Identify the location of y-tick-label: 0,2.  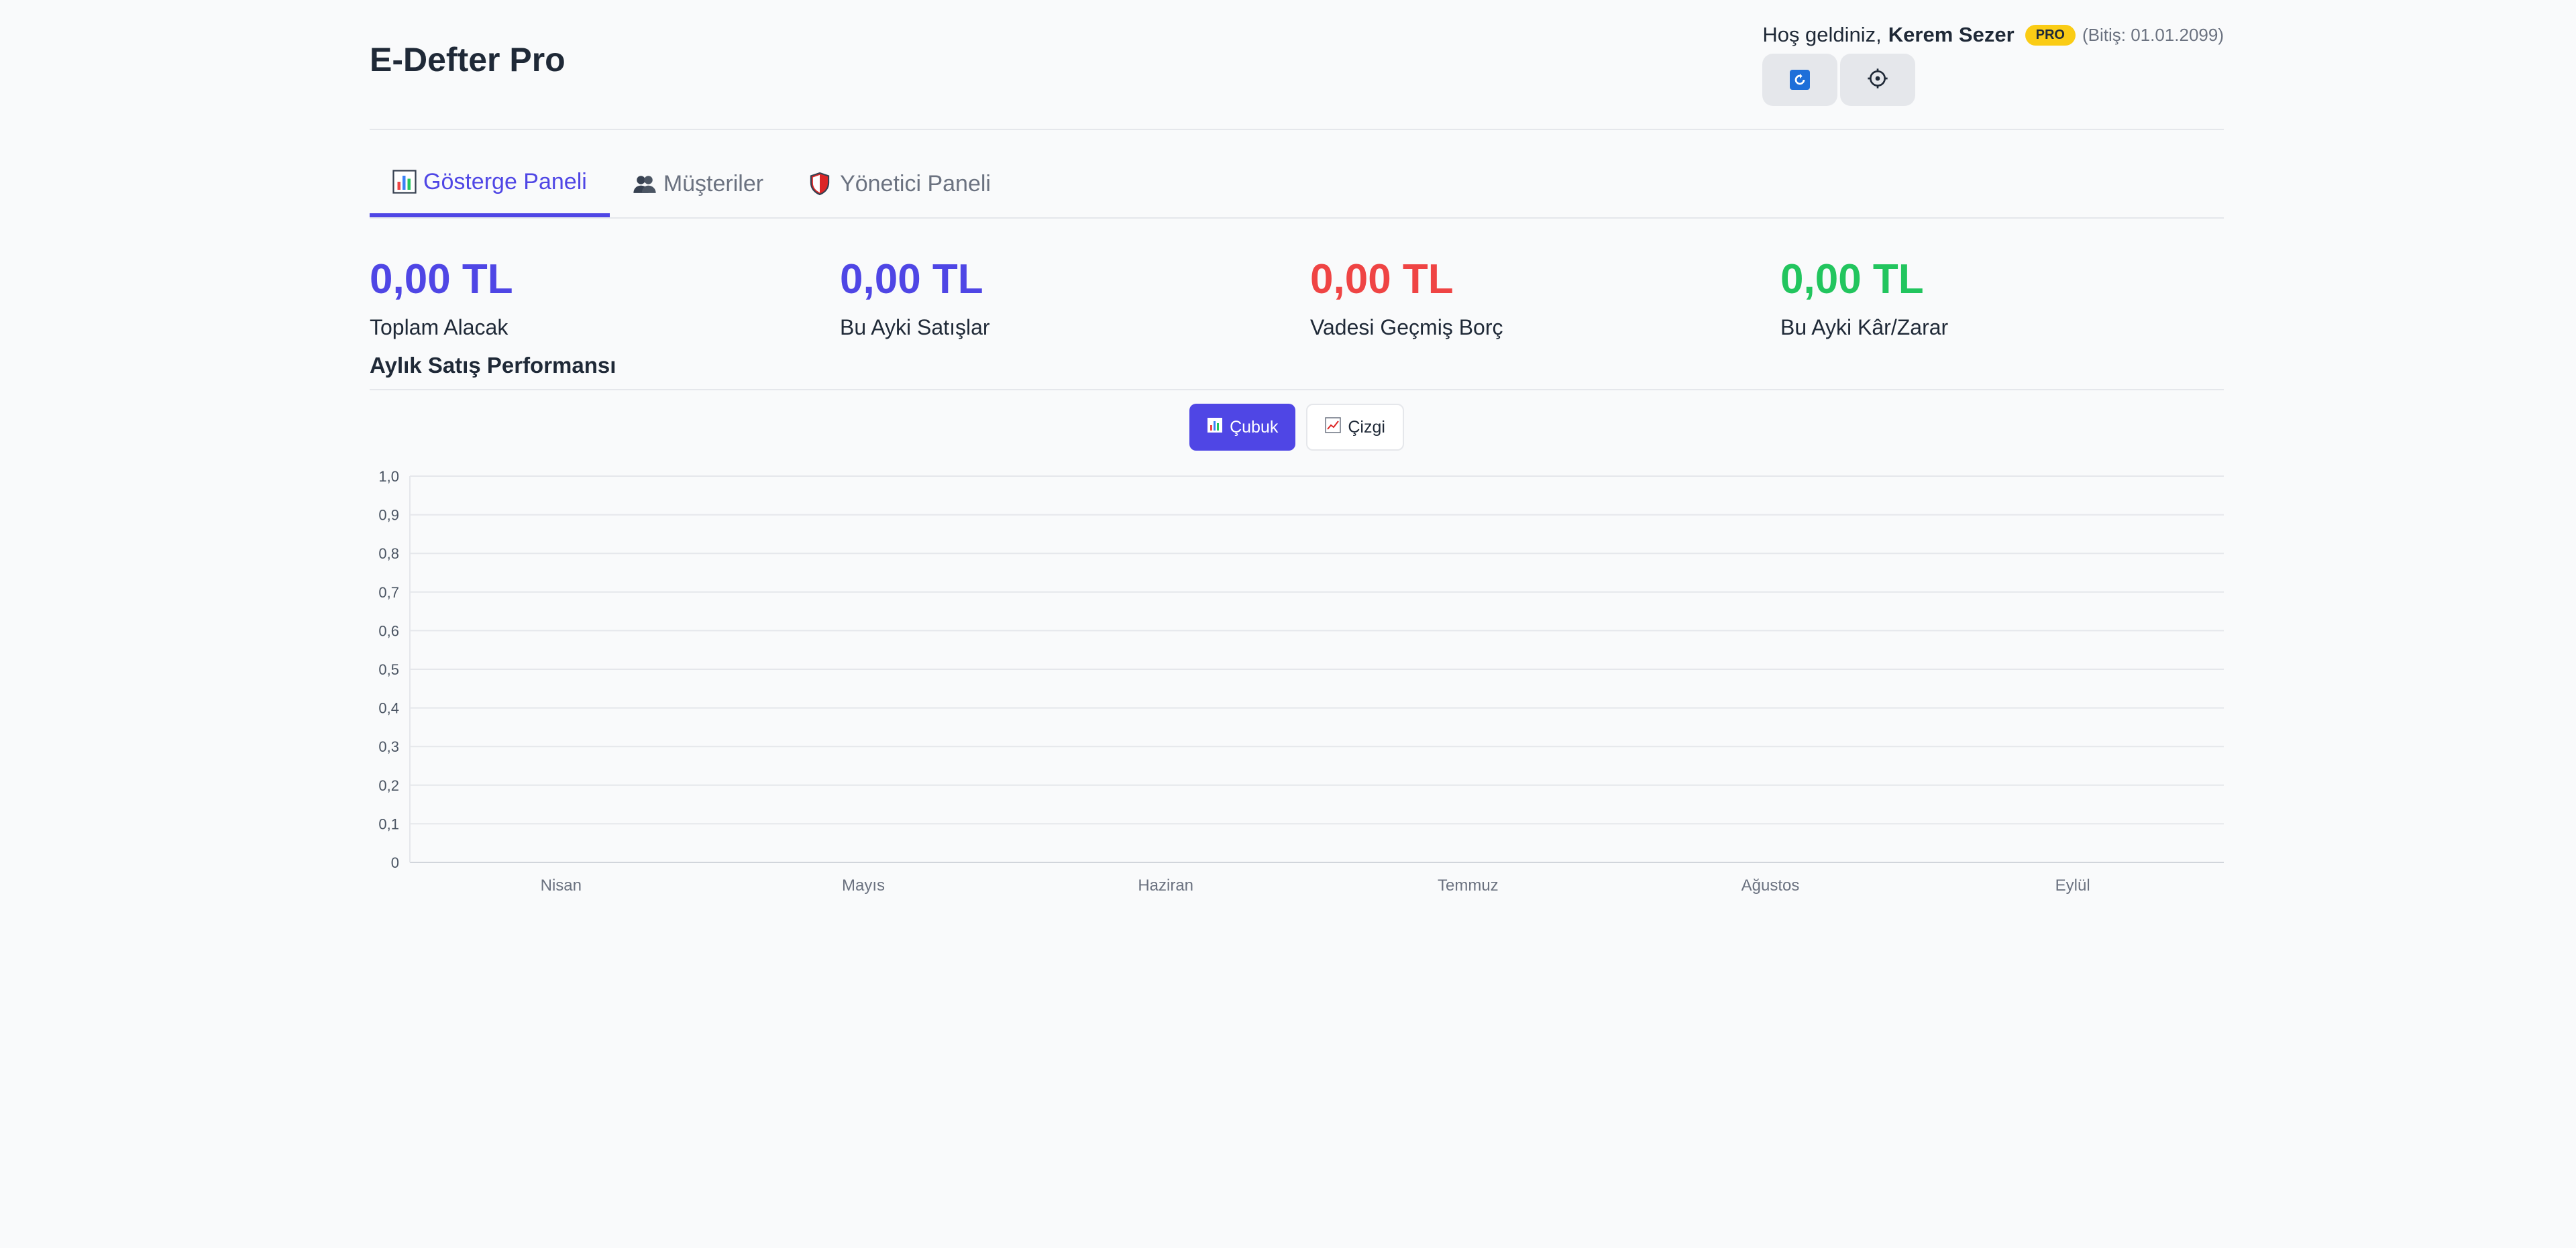
(388, 785).